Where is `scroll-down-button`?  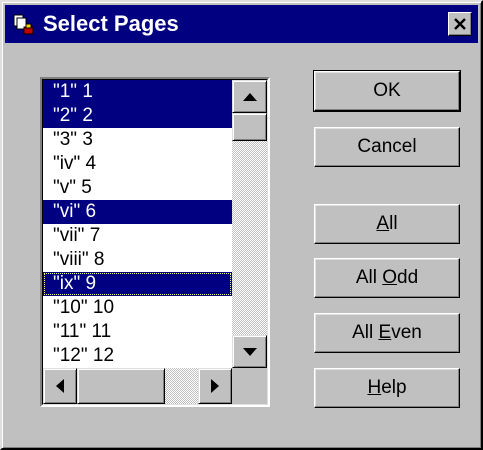 scroll-down-button is located at coordinates (249, 351).